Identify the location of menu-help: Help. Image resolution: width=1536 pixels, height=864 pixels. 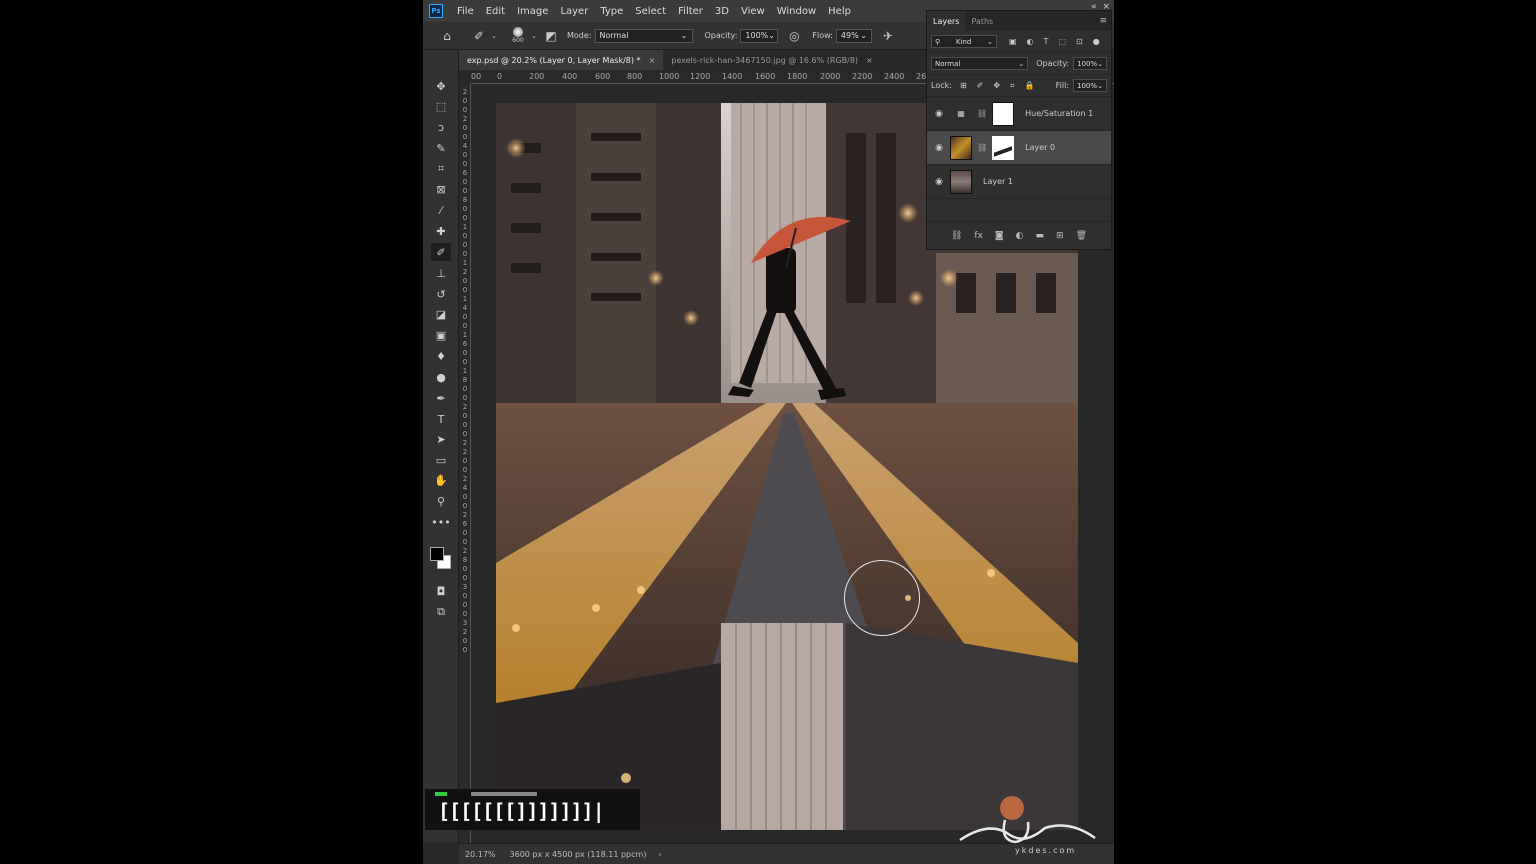
(839, 11).